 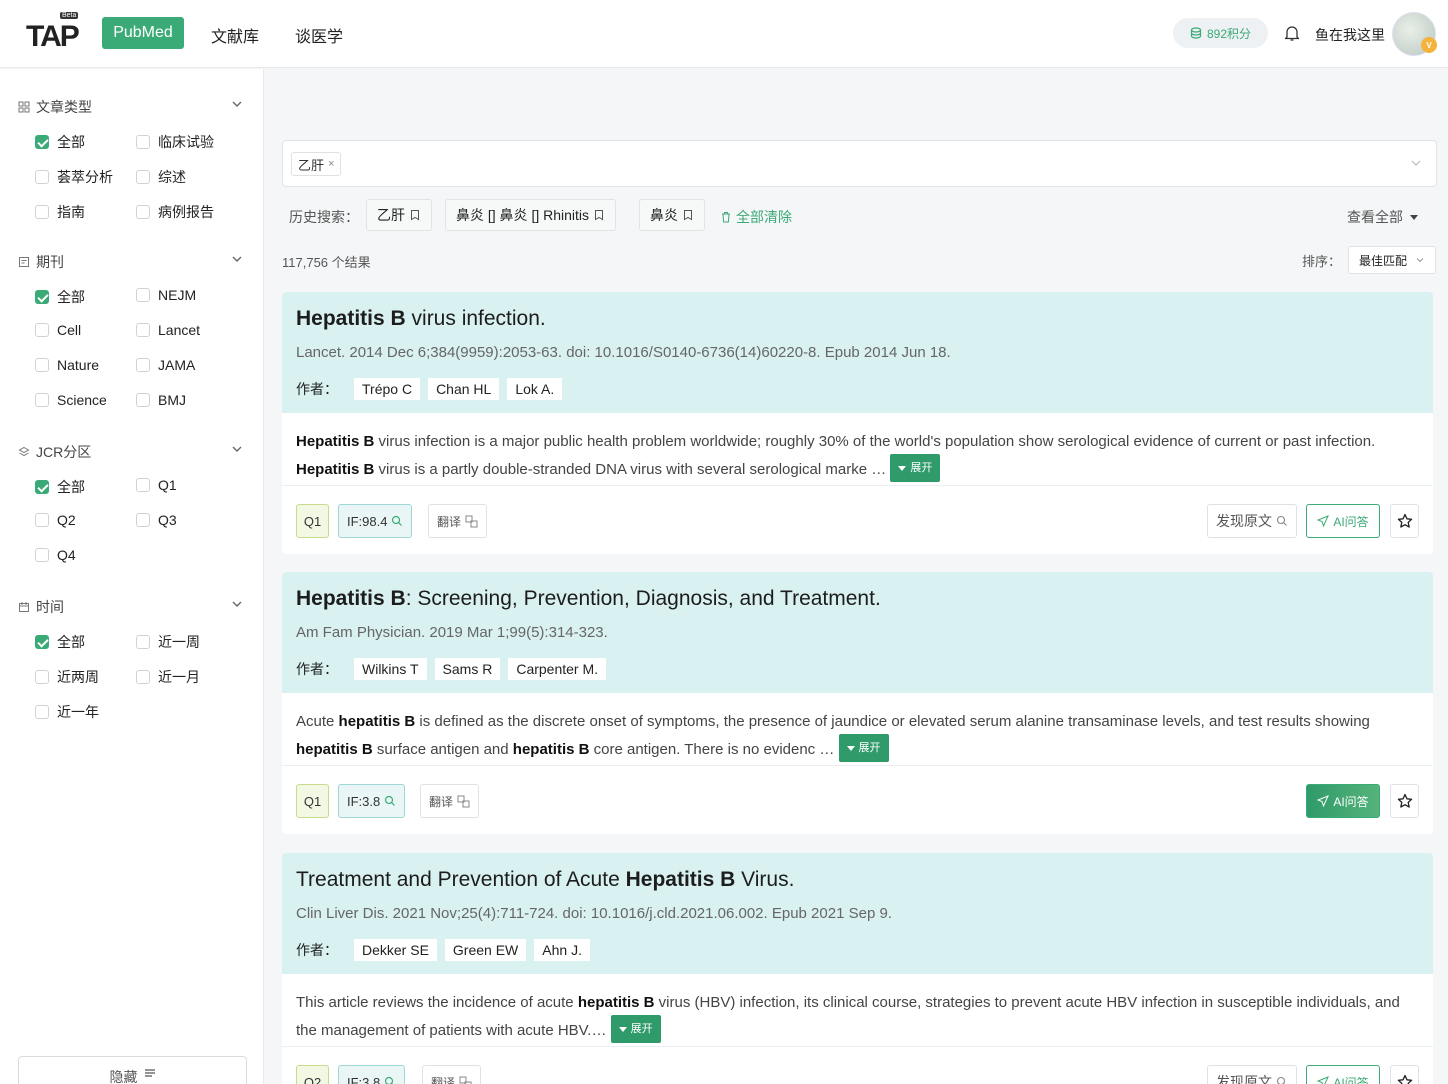 What do you see at coordinates (464, 389) in the screenshot?
I see `author-tag: Chan HL` at bounding box center [464, 389].